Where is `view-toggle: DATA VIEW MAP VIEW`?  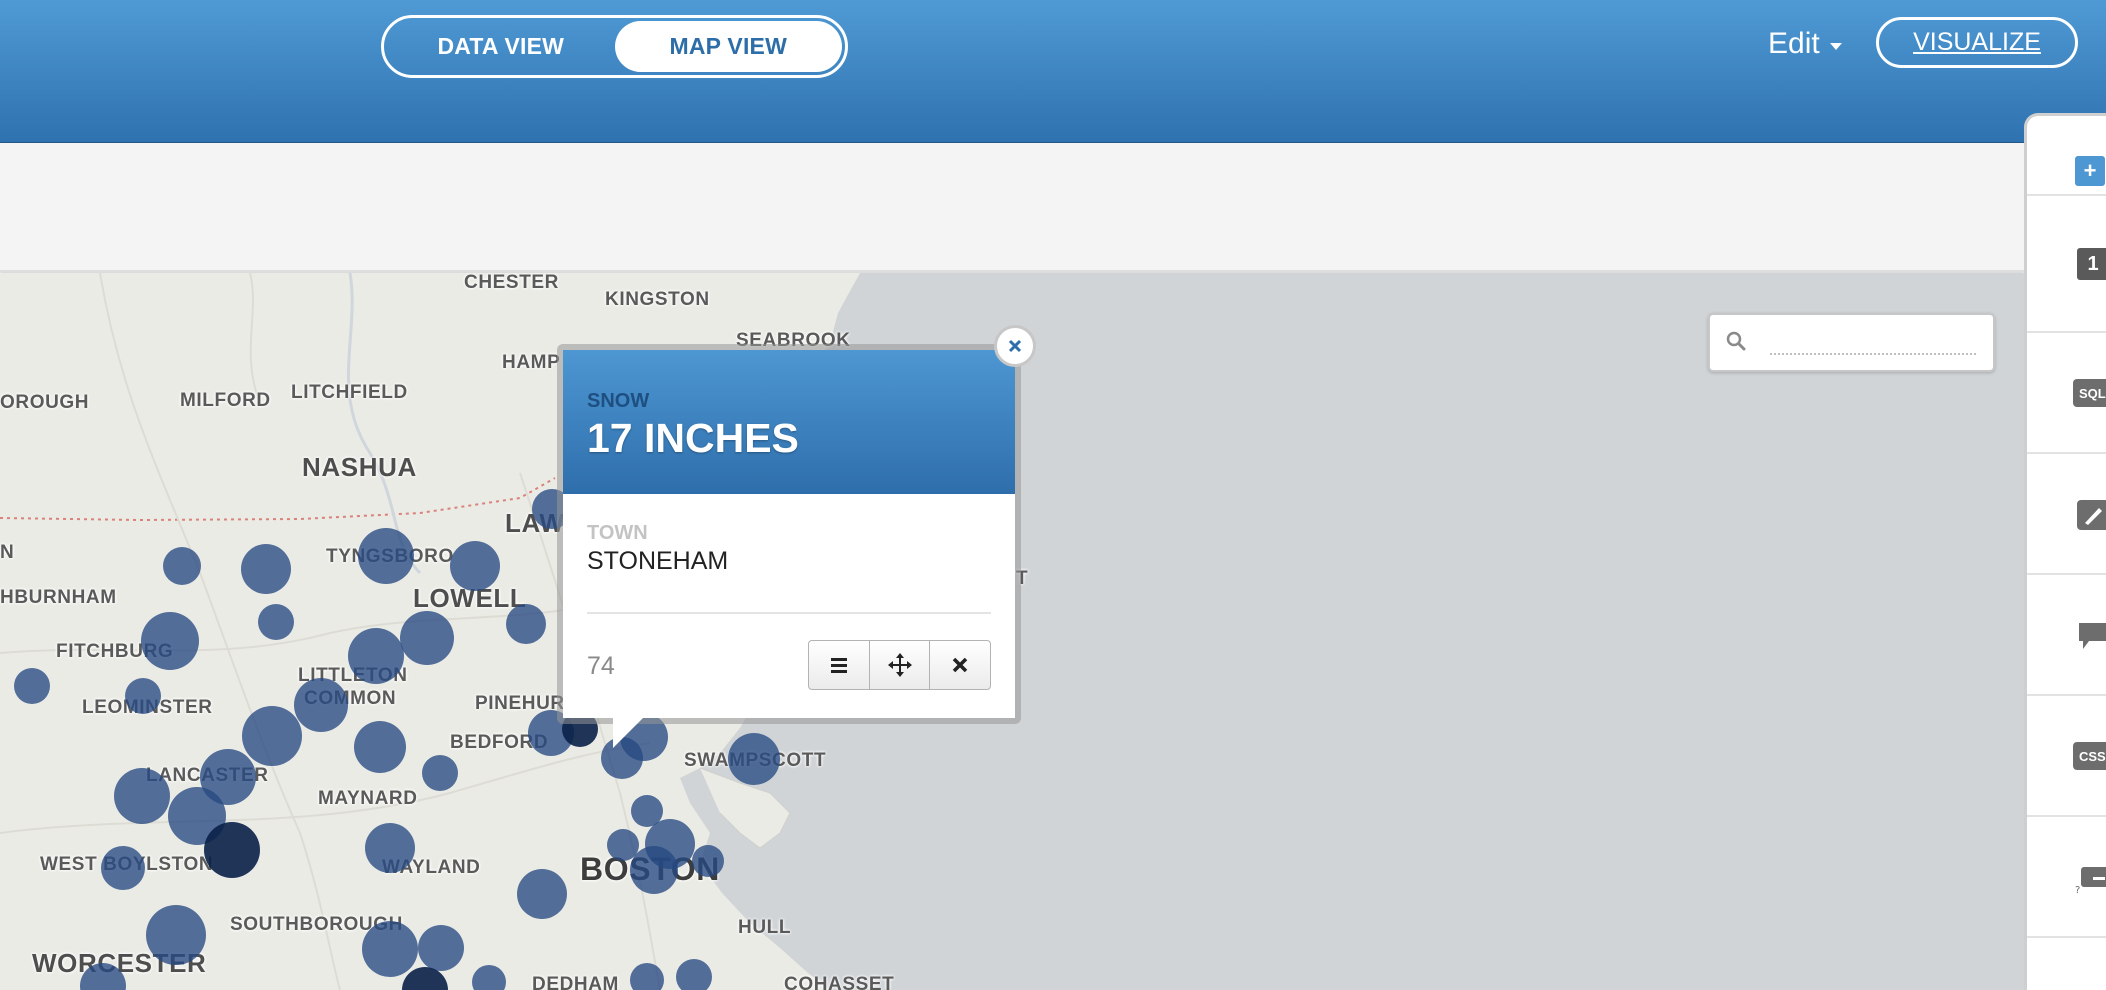 view-toggle: DATA VIEW MAP VIEW is located at coordinates (614, 46).